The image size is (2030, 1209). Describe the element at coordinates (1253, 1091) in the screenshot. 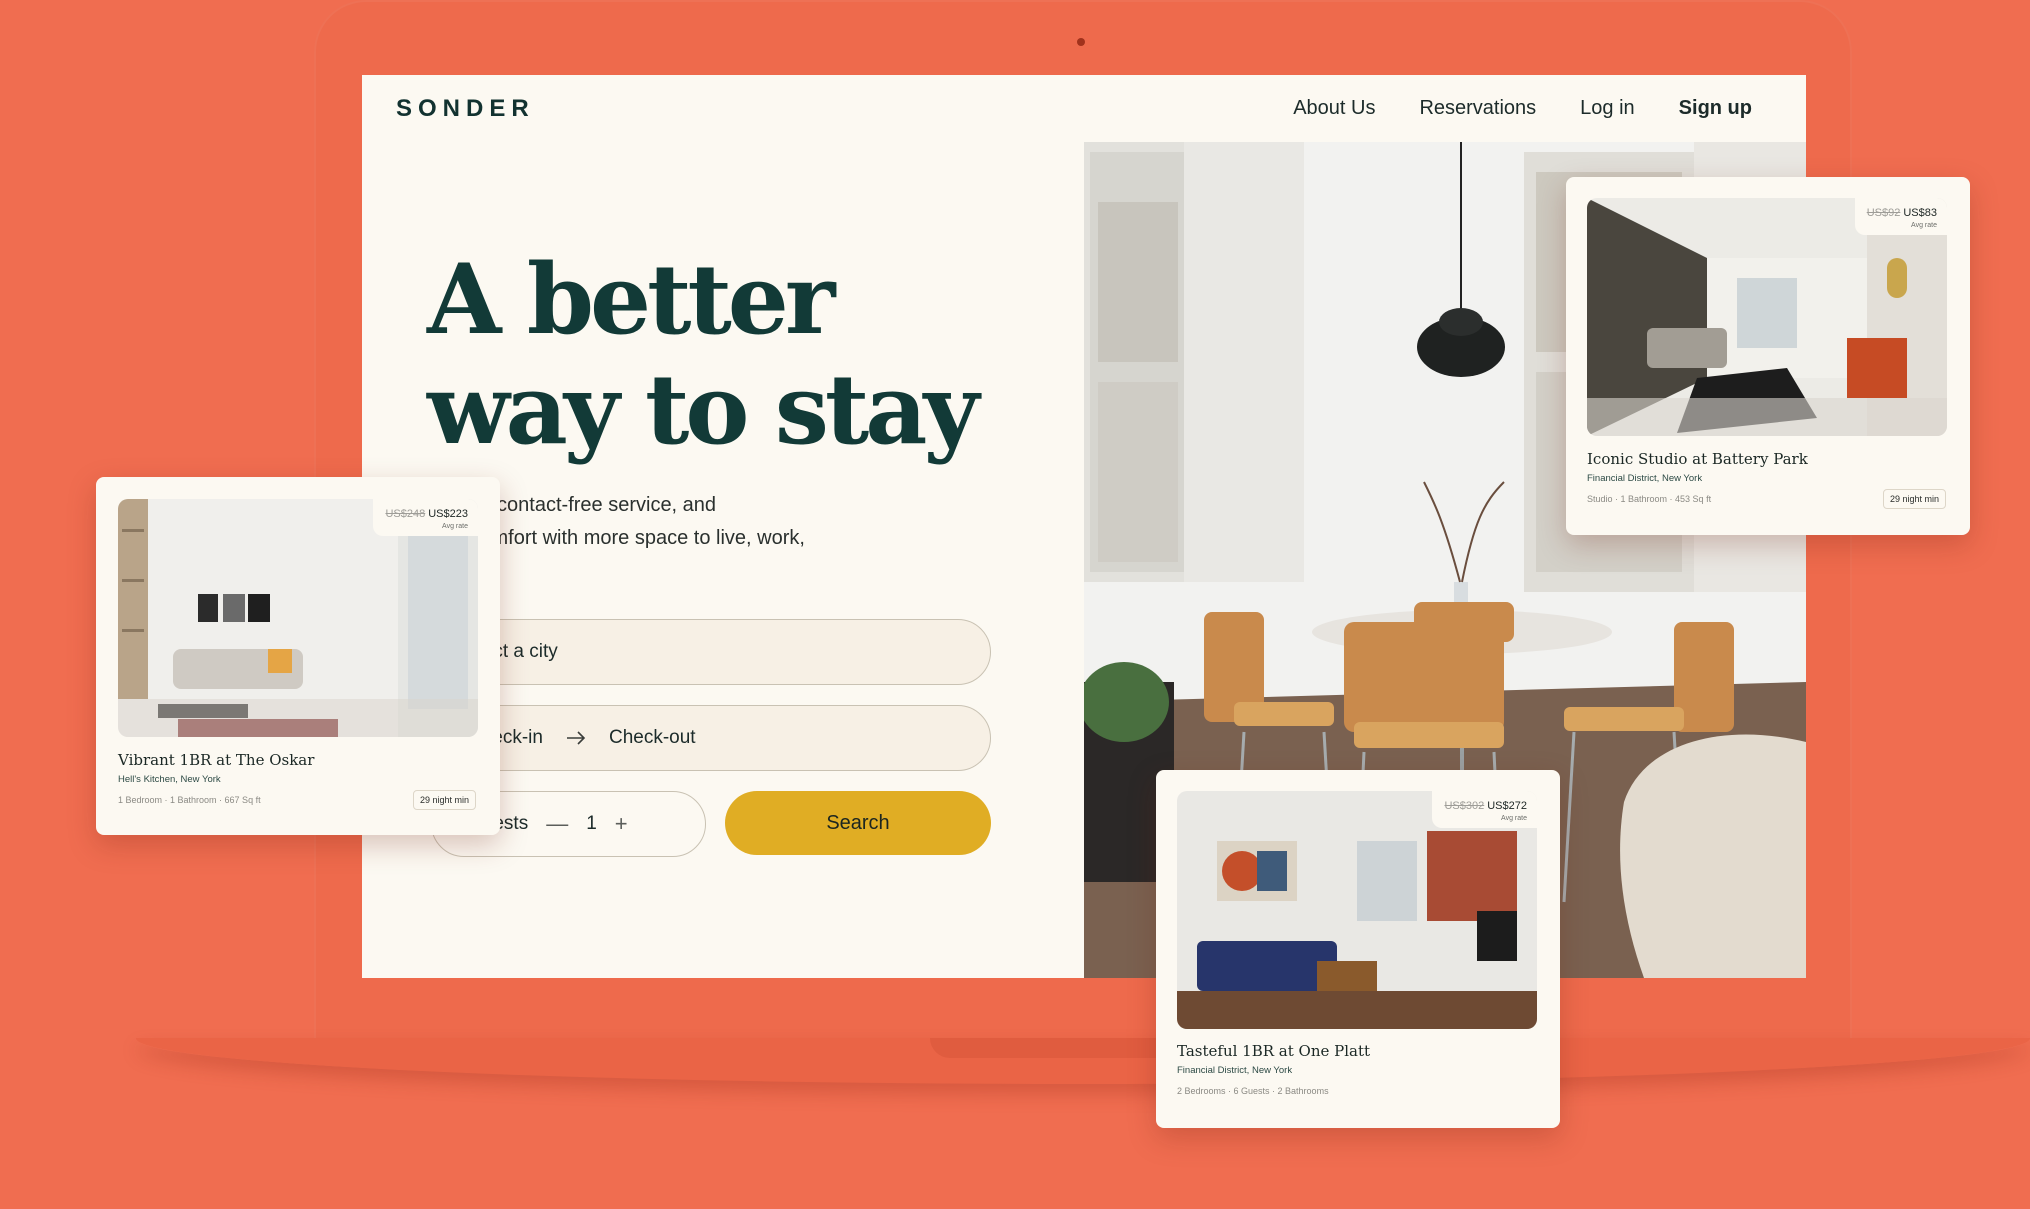

I see `listing-specs: 2 Bedrooms · 6 Guests · 2 Bathrooms` at that location.